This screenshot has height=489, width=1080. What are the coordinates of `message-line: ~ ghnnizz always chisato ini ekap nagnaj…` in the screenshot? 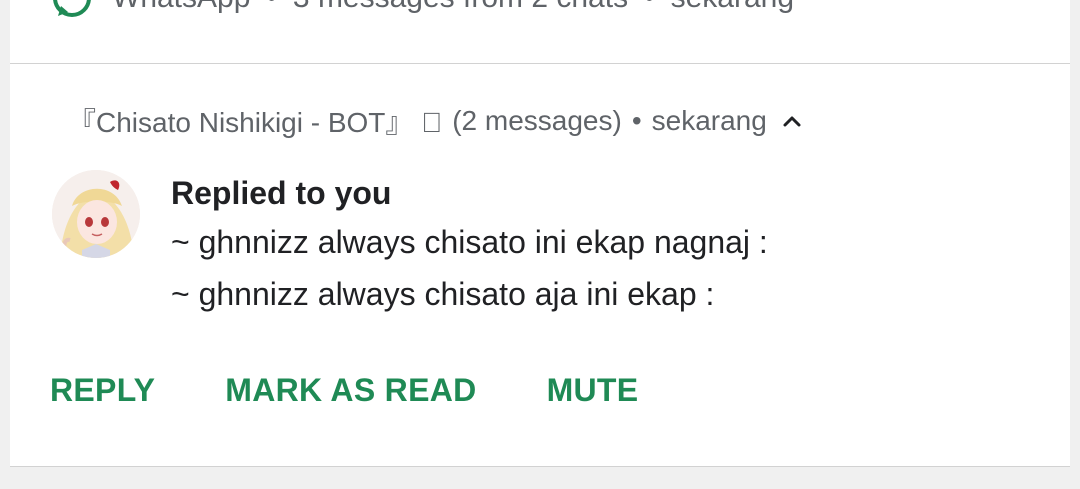 It's located at (469, 242).